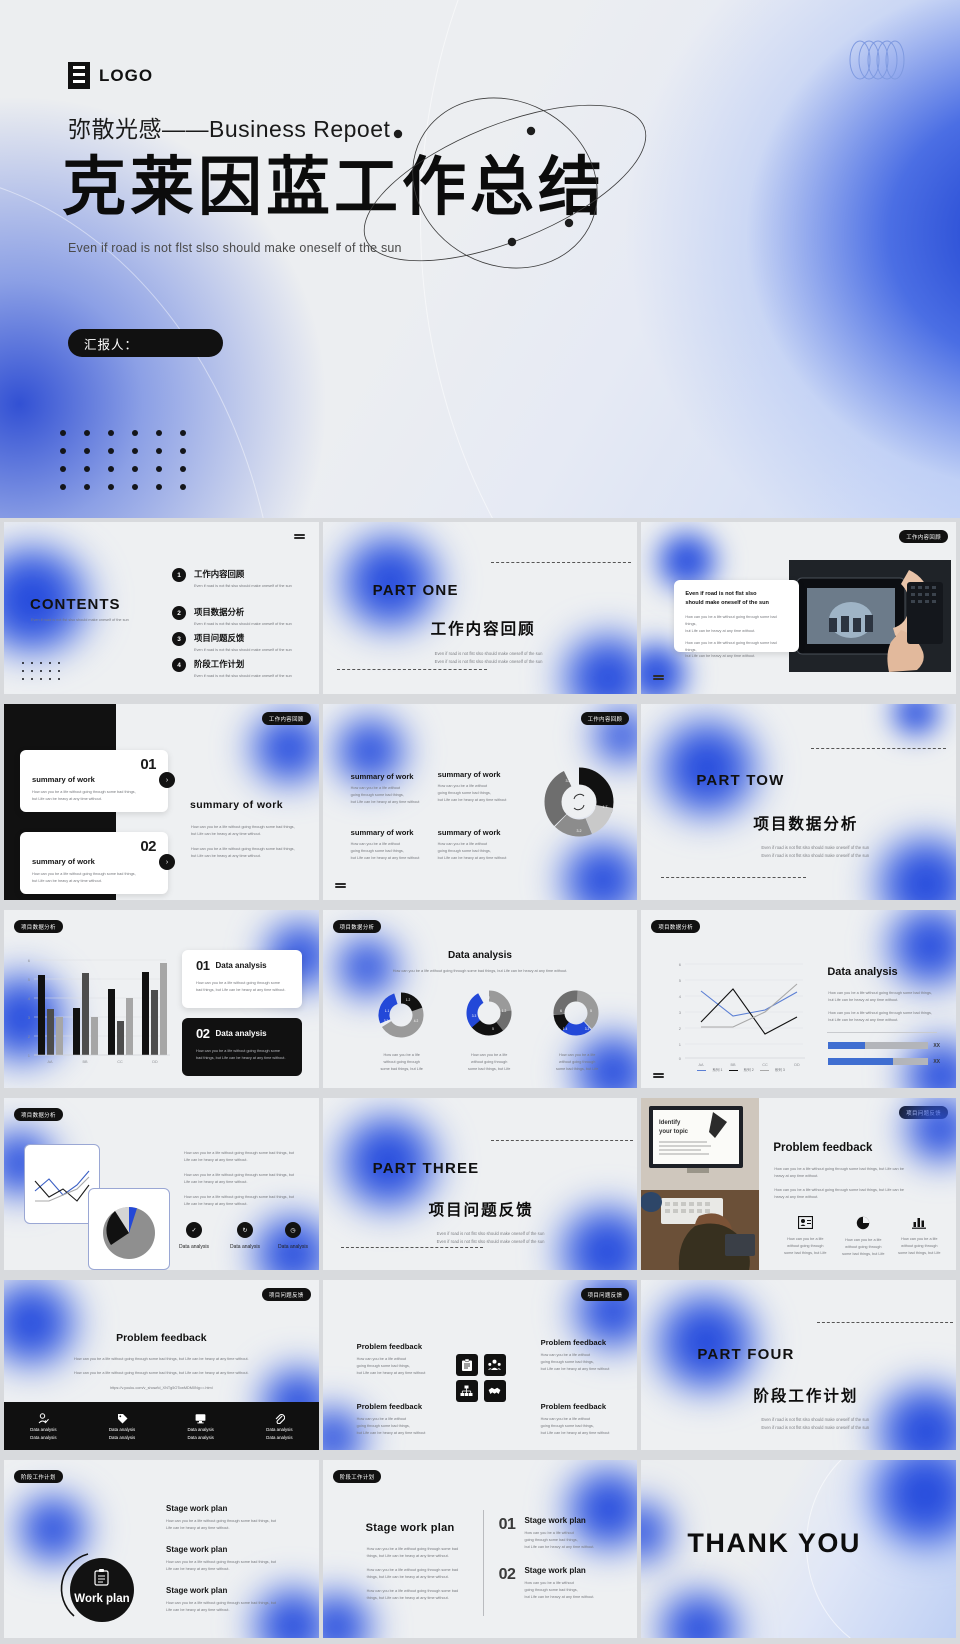 The height and width of the screenshot is (1644, 960). I want to click on work-plan-number-l1: How can you be a life without, so click(549, 1583).